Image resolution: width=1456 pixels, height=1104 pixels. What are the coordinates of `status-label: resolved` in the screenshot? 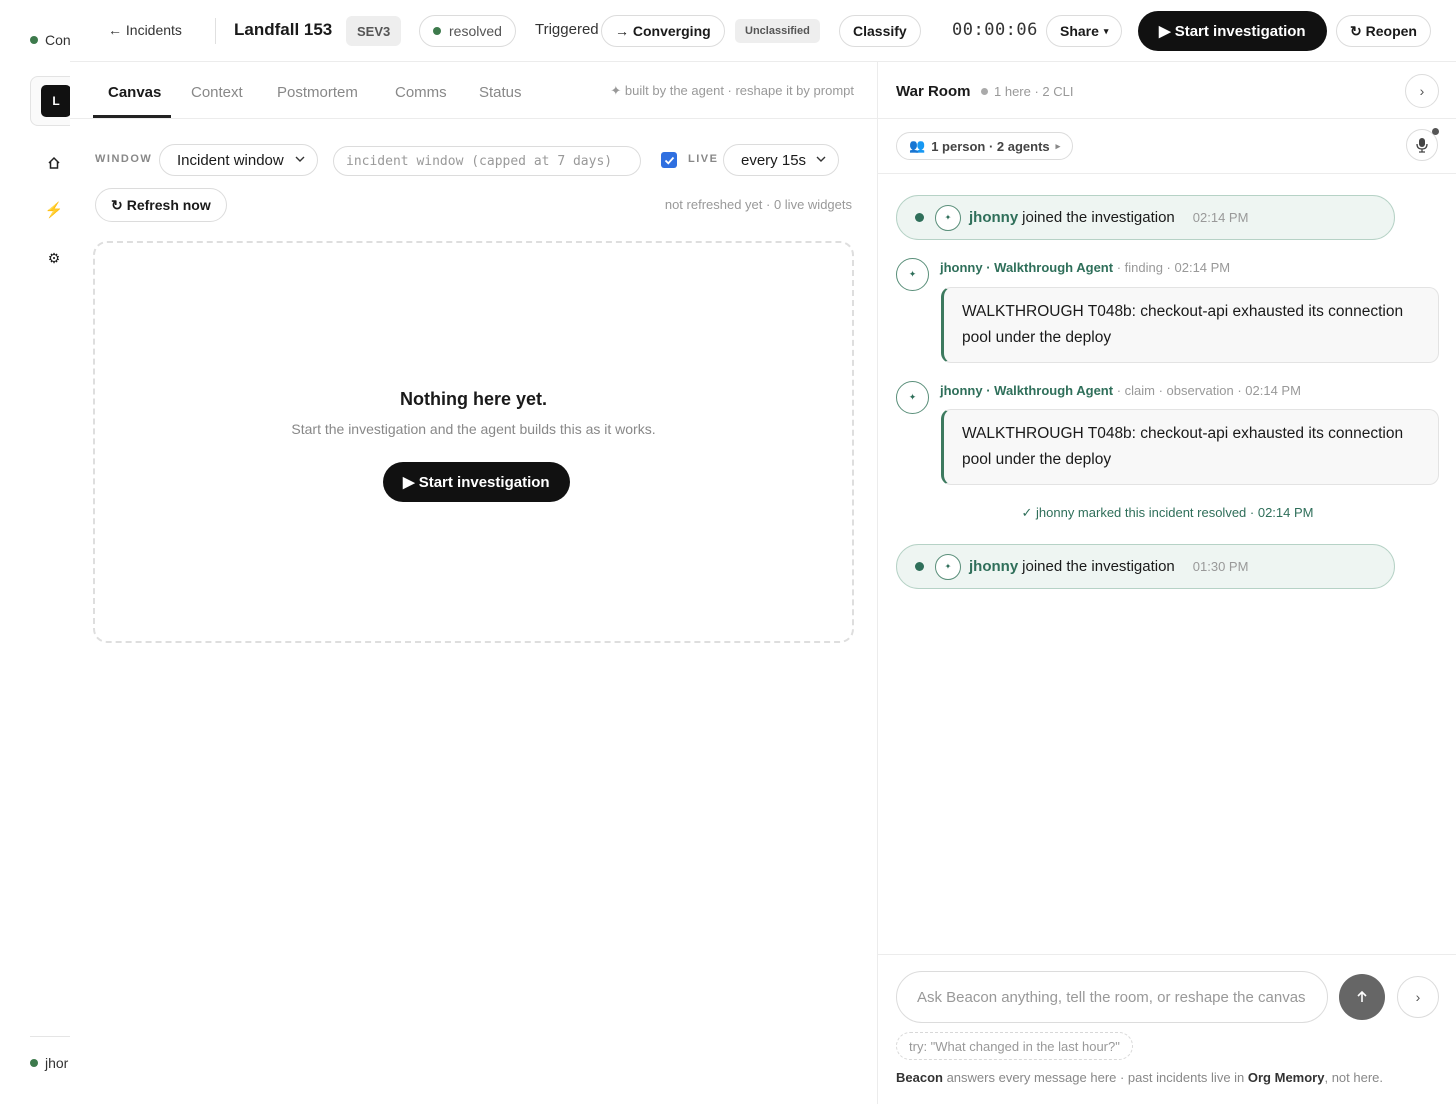 It's located at (475, 31).